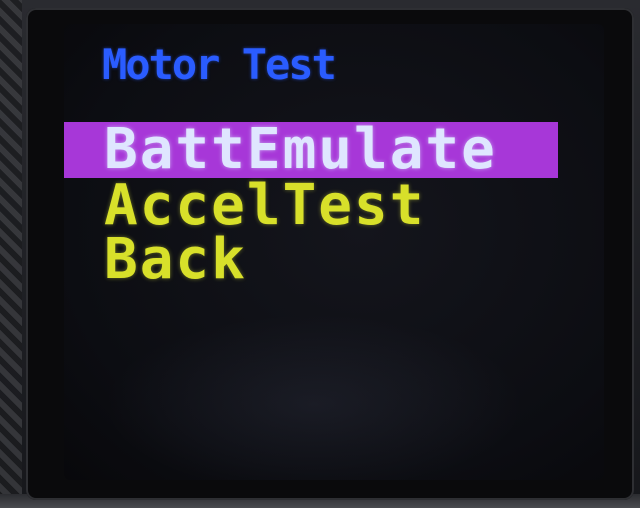  Describe the element at coordinates (265, 205) in the screenshot. I see `menu-item-label: AccelTest` at that location.